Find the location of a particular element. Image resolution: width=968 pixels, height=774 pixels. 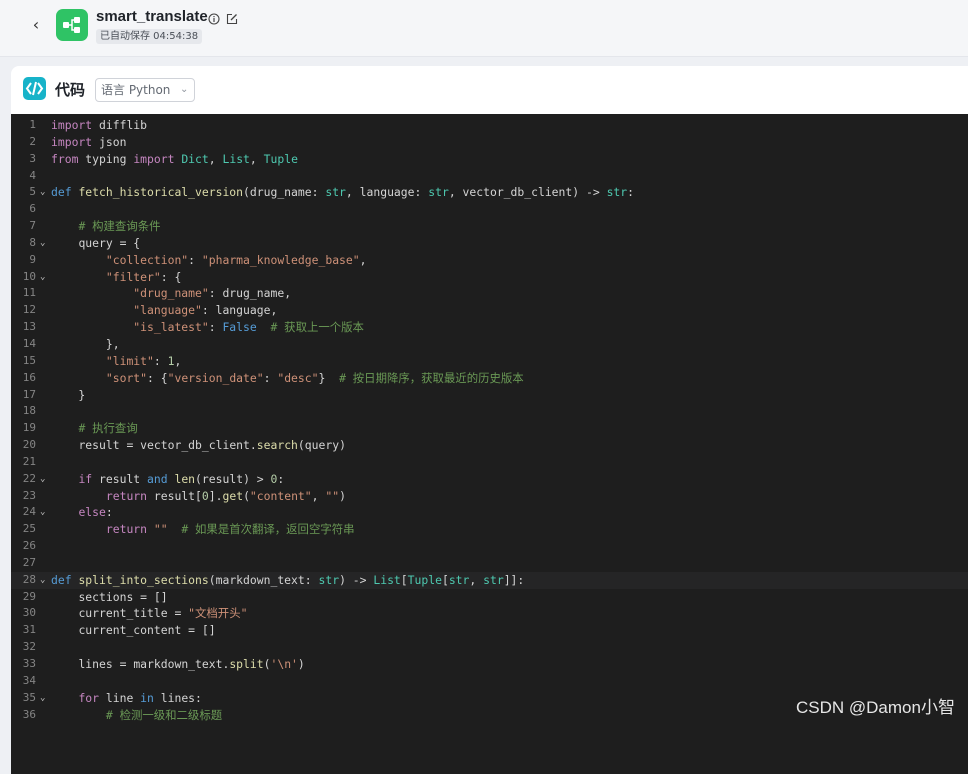

line-number: 7 is located at coordinates (32, 226).